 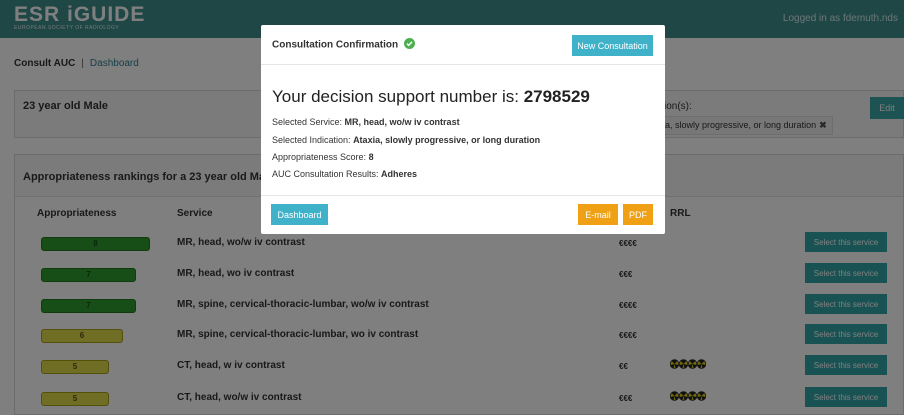 I want to click on decision-number: 2798529, so click(x=556, y=96).